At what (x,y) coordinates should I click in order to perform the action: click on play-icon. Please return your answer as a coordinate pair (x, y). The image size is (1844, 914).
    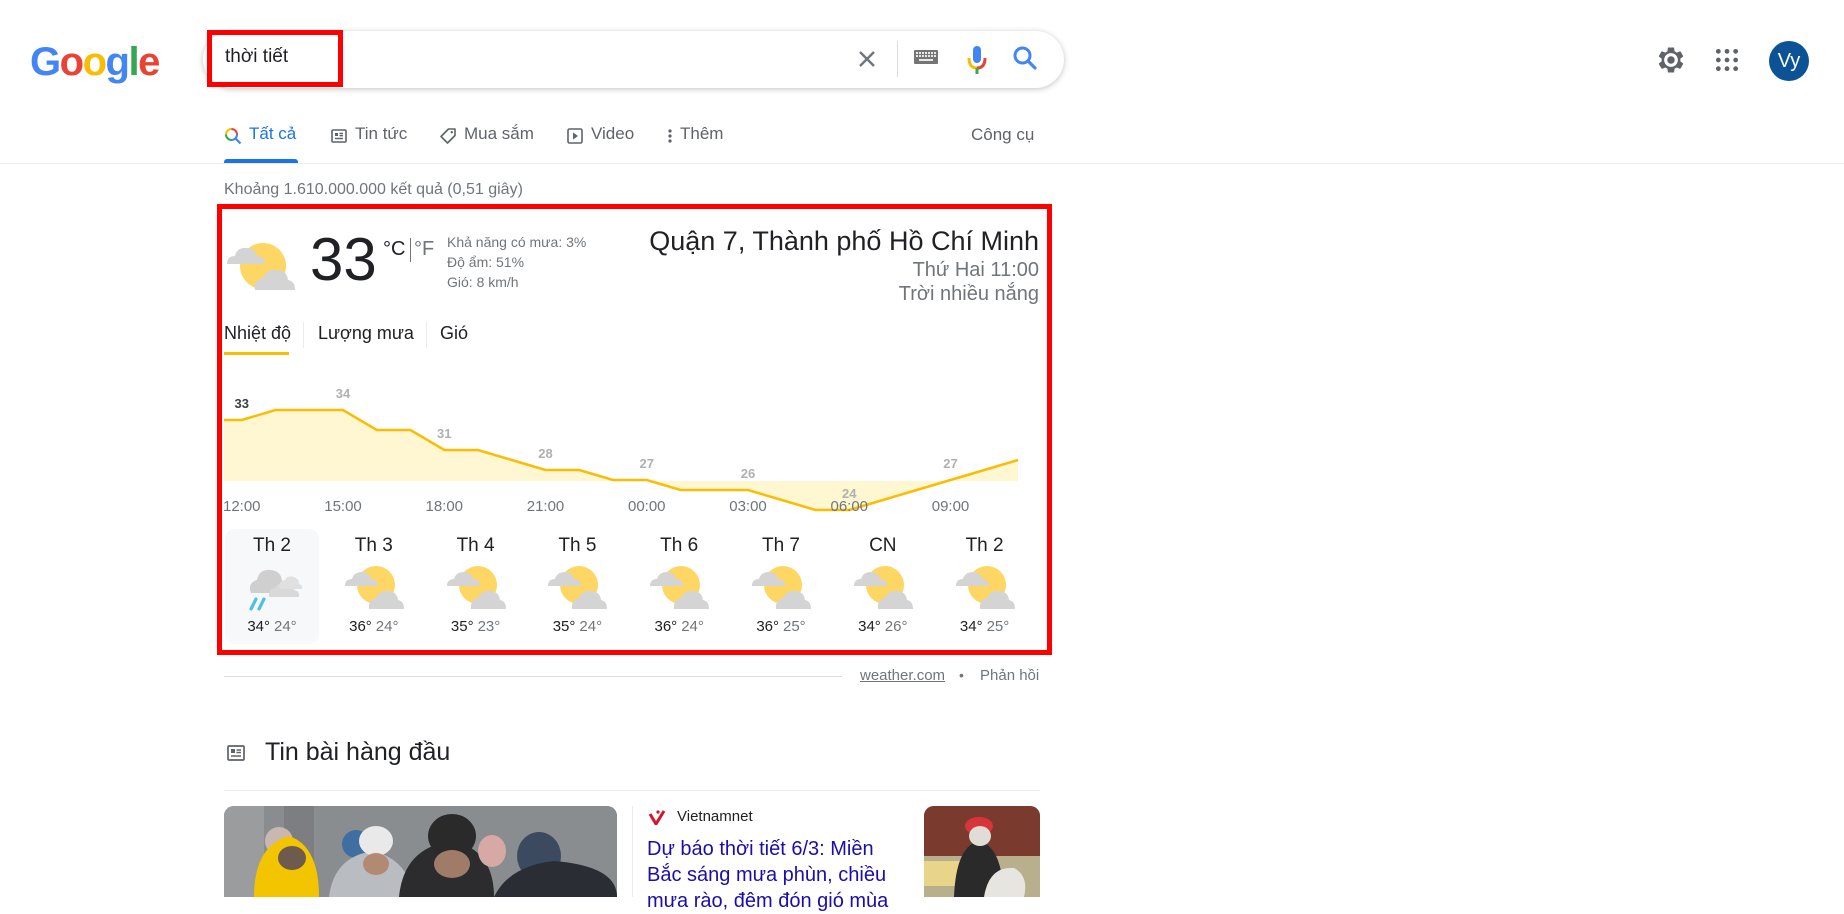
    Looking at the image, I should click on (575, 136).